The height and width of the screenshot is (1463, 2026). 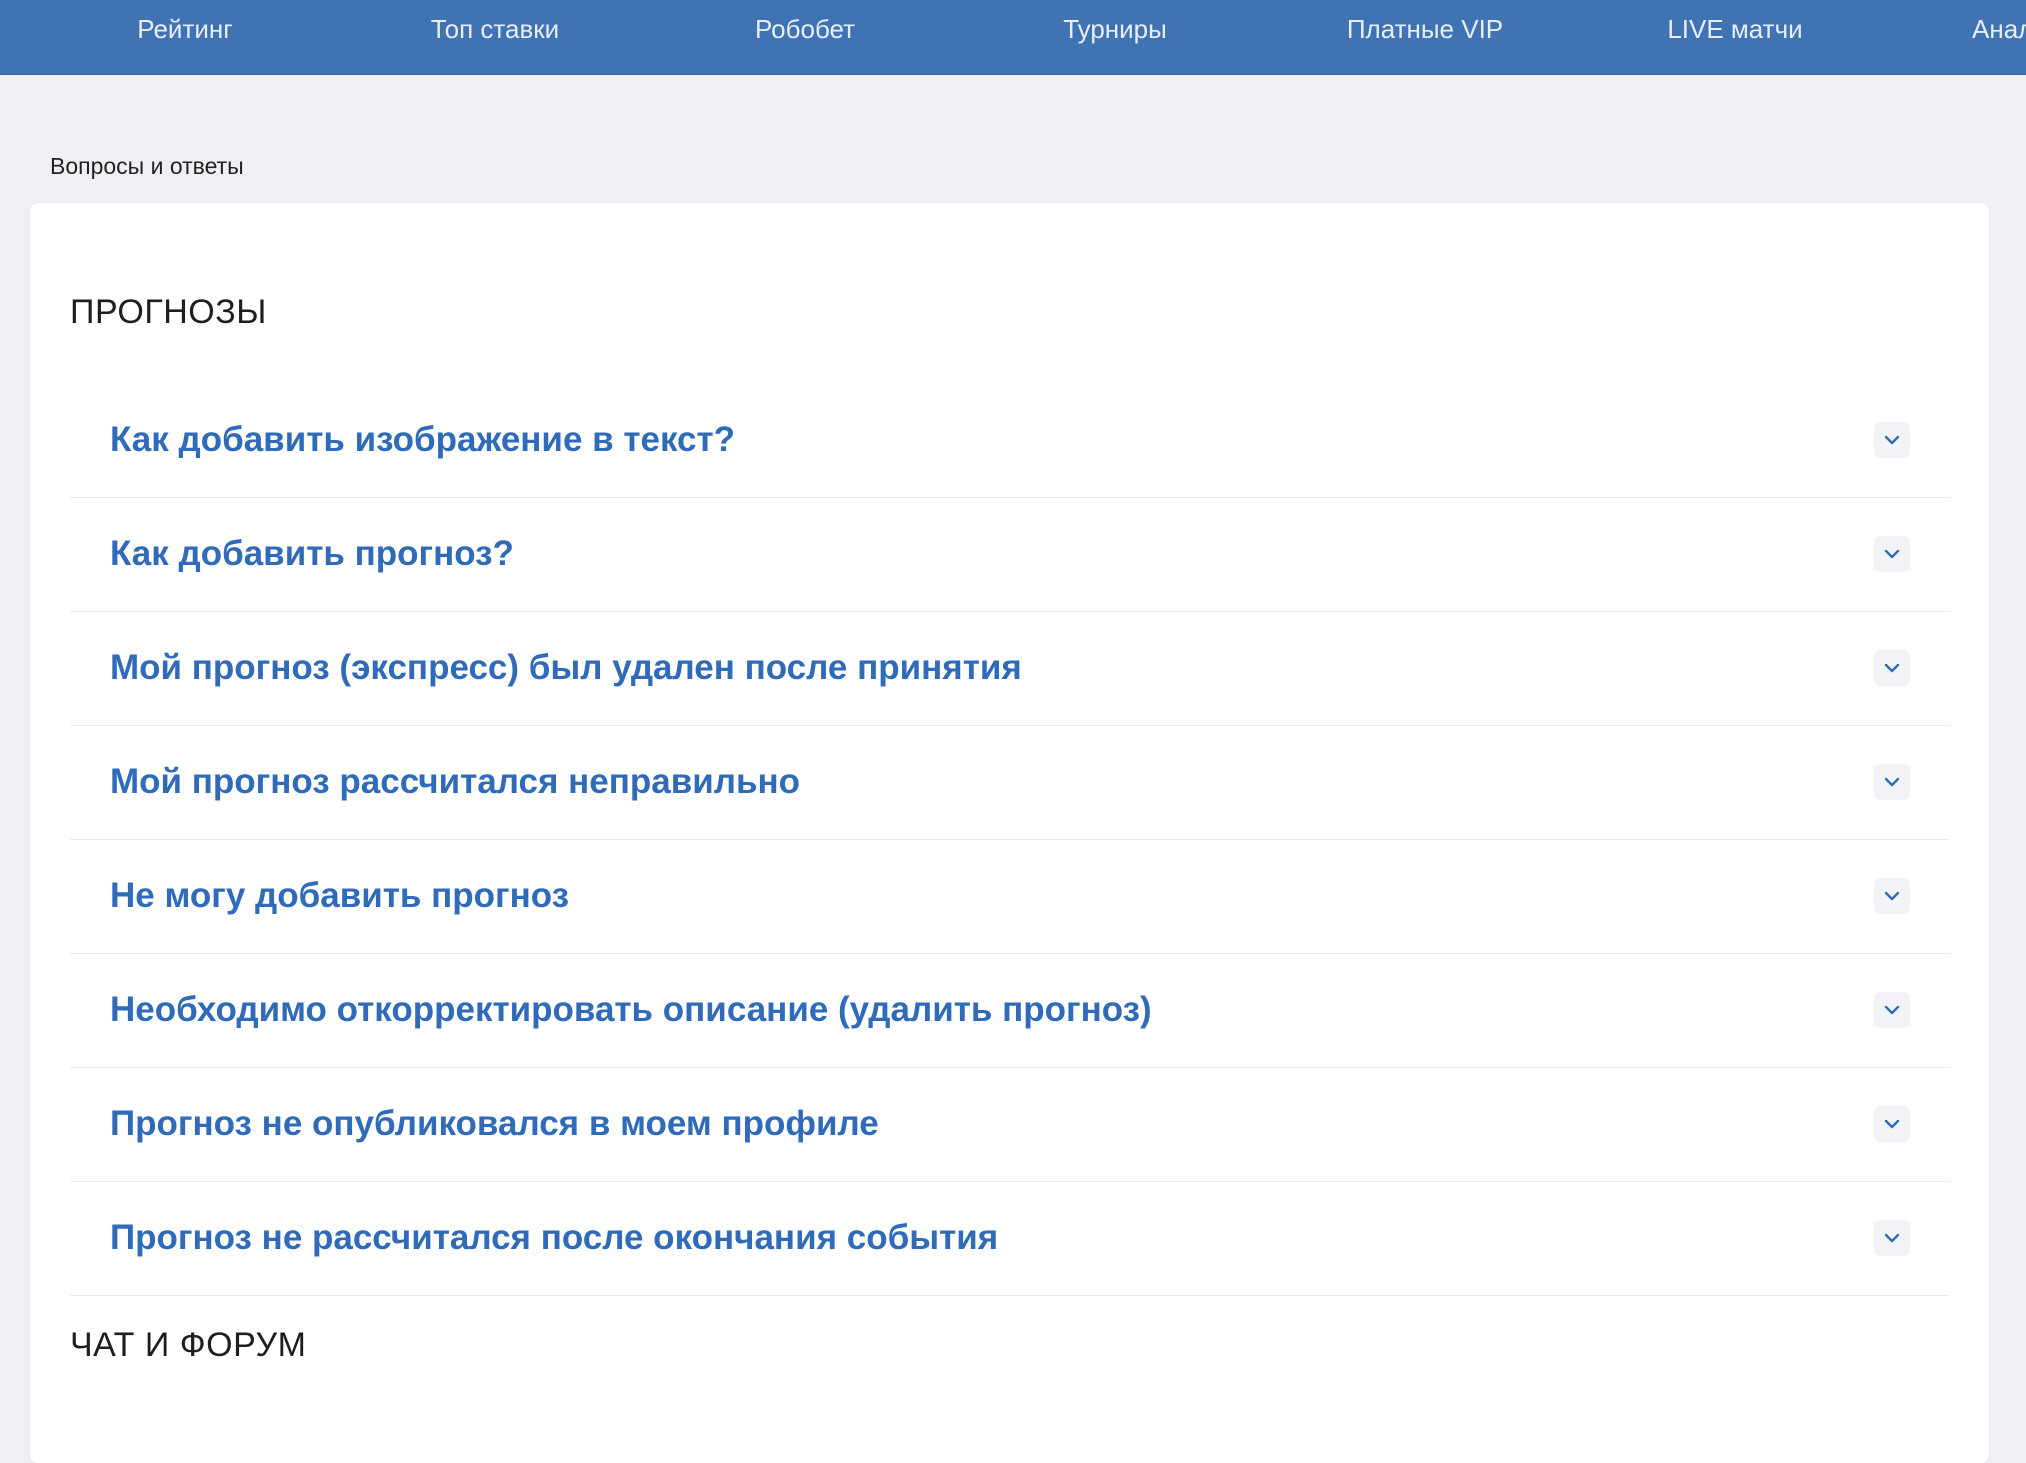 What do you see at coordinates (1010, 896) in the screenshot?
I see `faq-item: Не могу добавить прогноз` at bounding box center [1010, 896].